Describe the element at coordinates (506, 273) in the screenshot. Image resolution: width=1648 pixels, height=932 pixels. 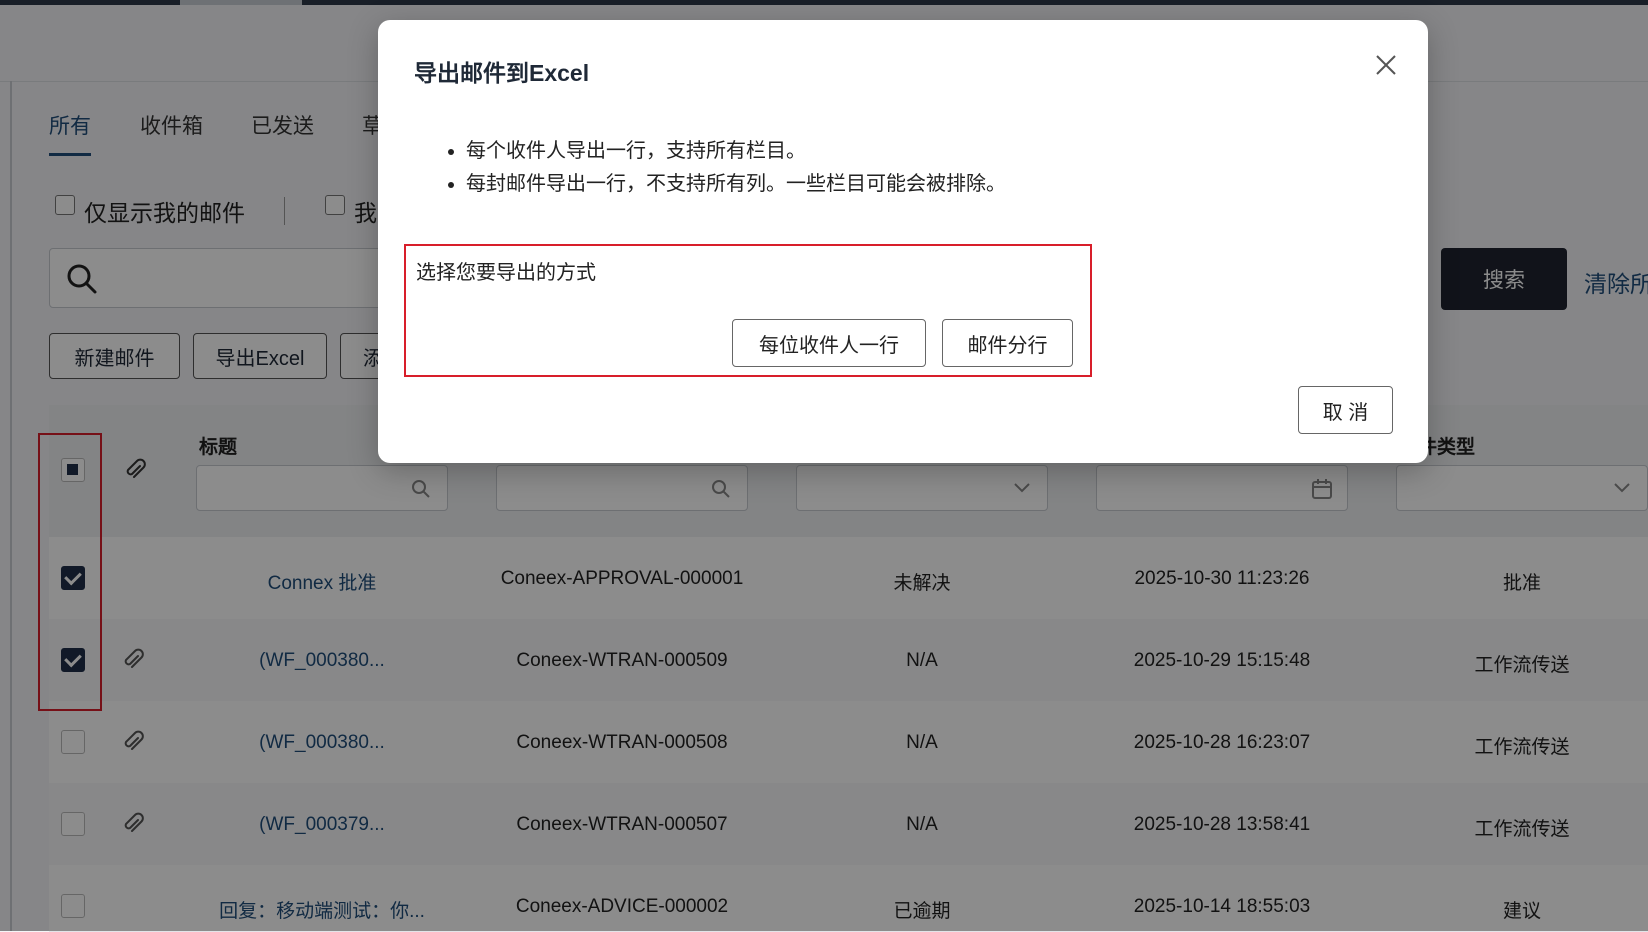
I see `choice-label: 选择您要导出的方式` at that location.